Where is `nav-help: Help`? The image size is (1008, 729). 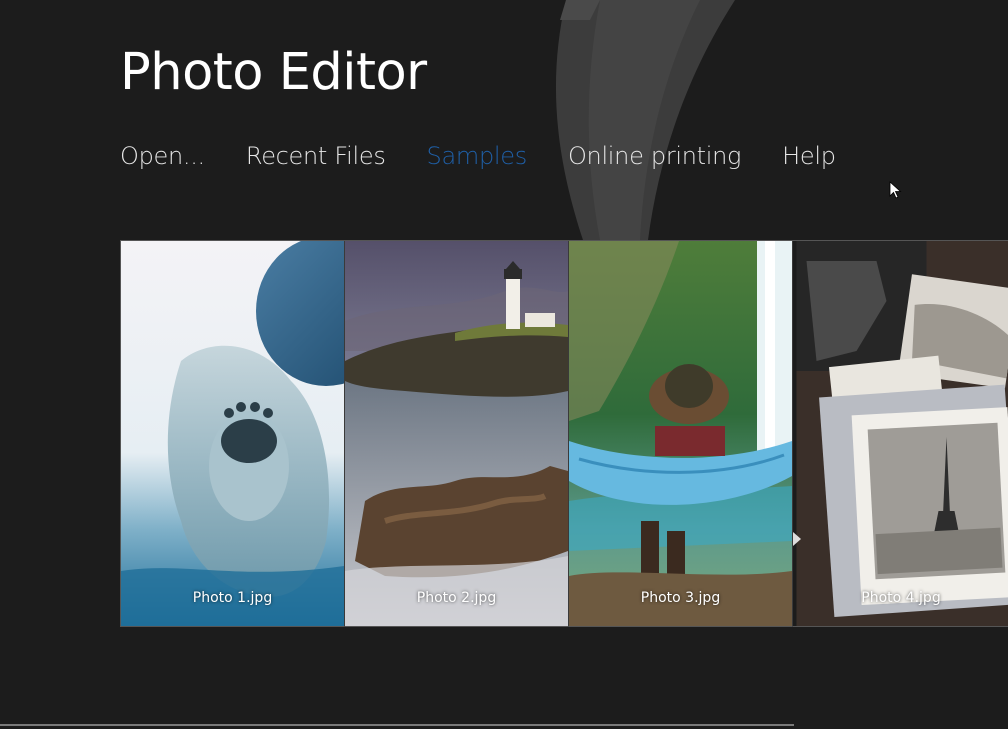 nav-help: Help is located at coordinates (809, 156).